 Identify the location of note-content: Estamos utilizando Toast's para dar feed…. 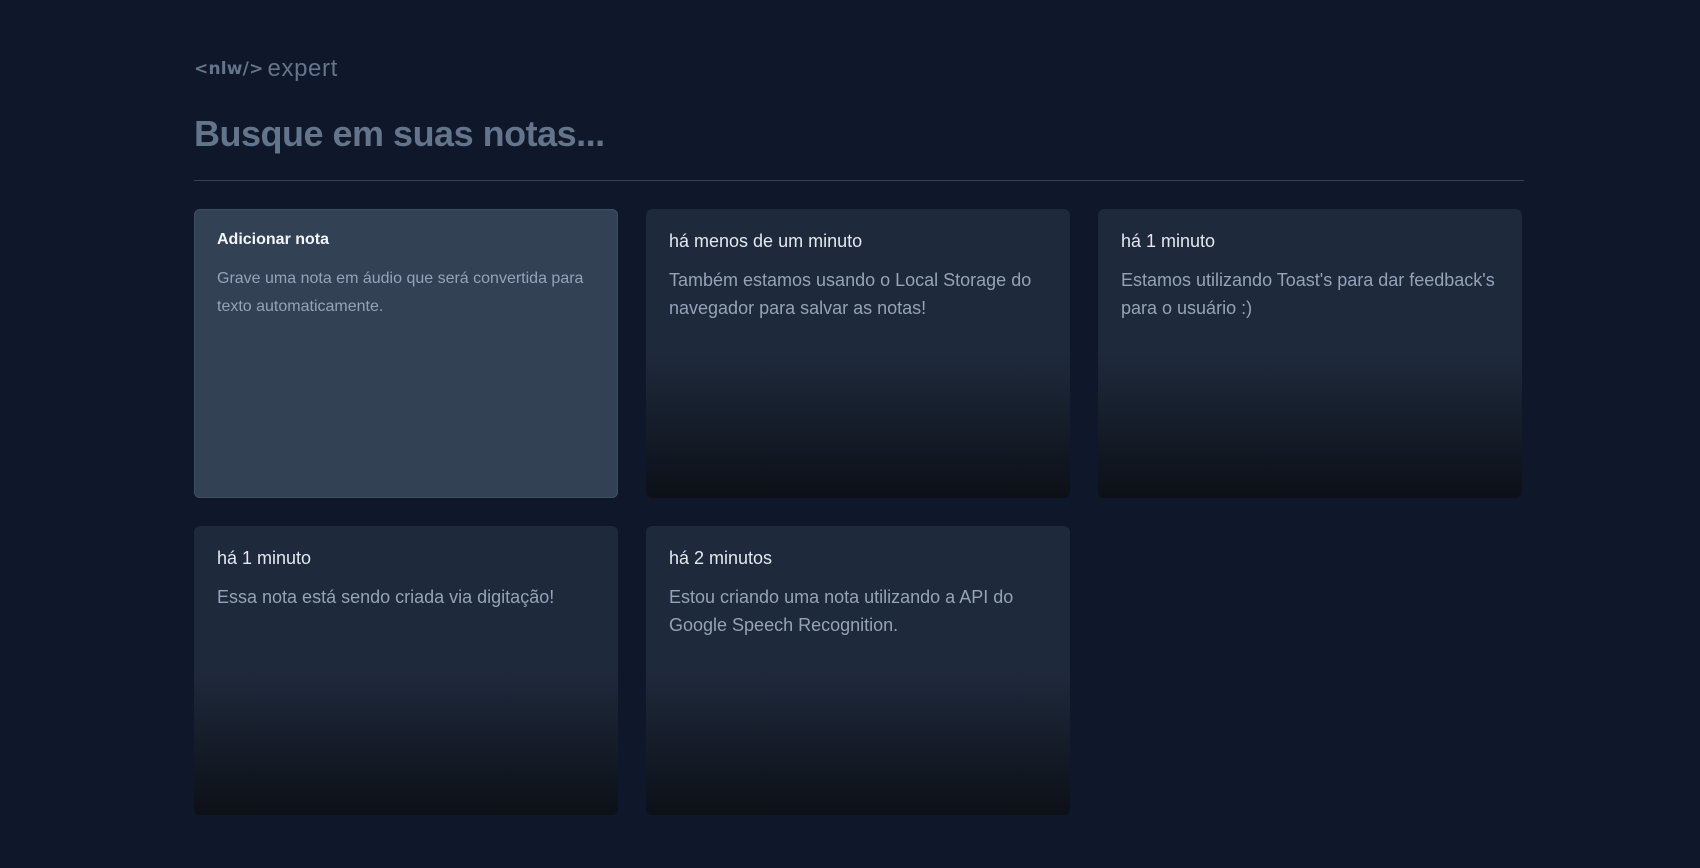
(1308, 294).